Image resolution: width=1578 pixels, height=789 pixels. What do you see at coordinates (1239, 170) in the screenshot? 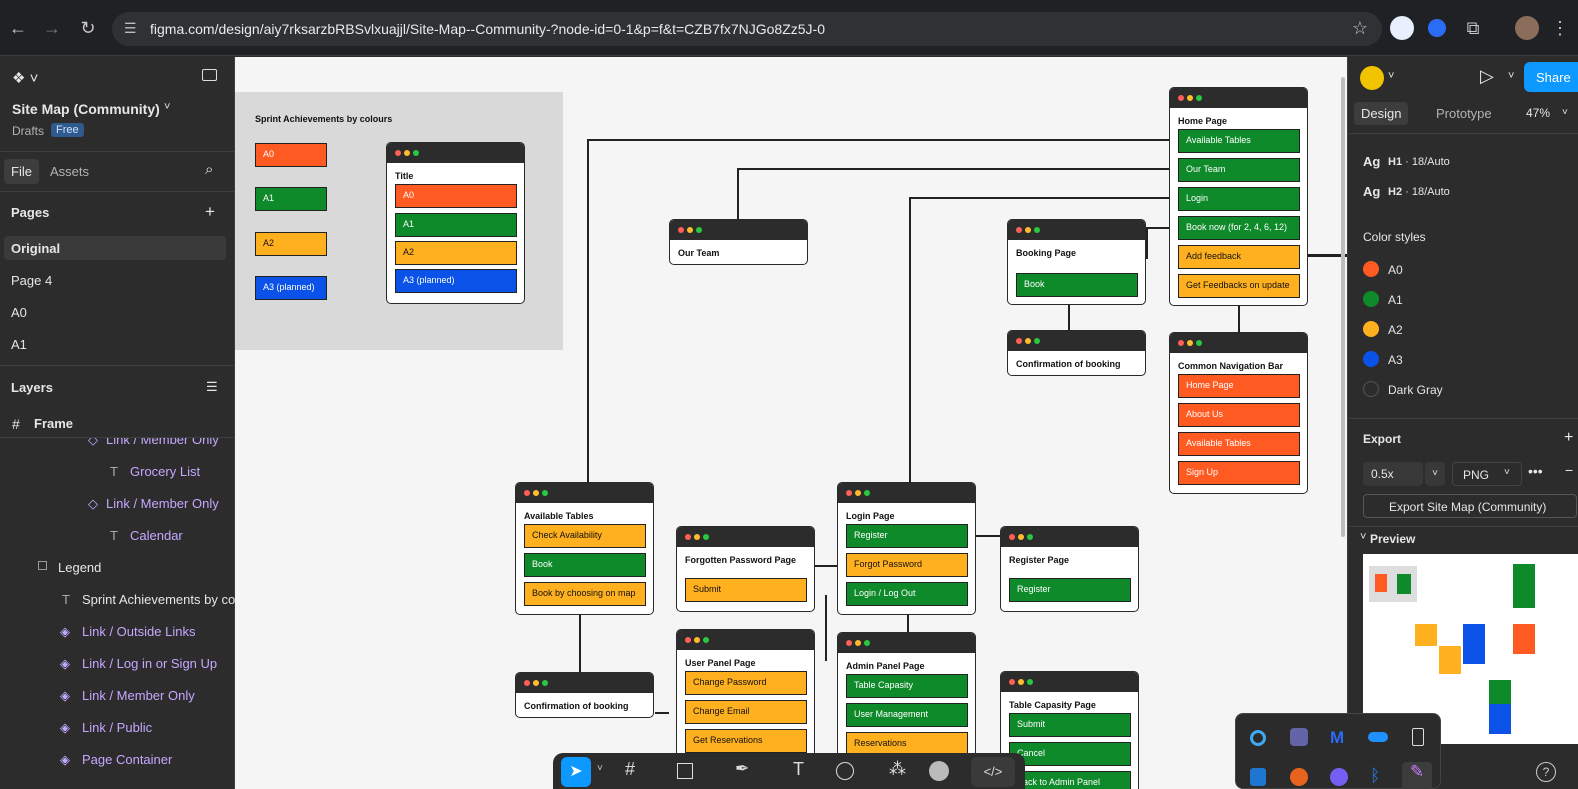
I see `home-our-team-button: Our Team` at bounding box center [1239, 170].